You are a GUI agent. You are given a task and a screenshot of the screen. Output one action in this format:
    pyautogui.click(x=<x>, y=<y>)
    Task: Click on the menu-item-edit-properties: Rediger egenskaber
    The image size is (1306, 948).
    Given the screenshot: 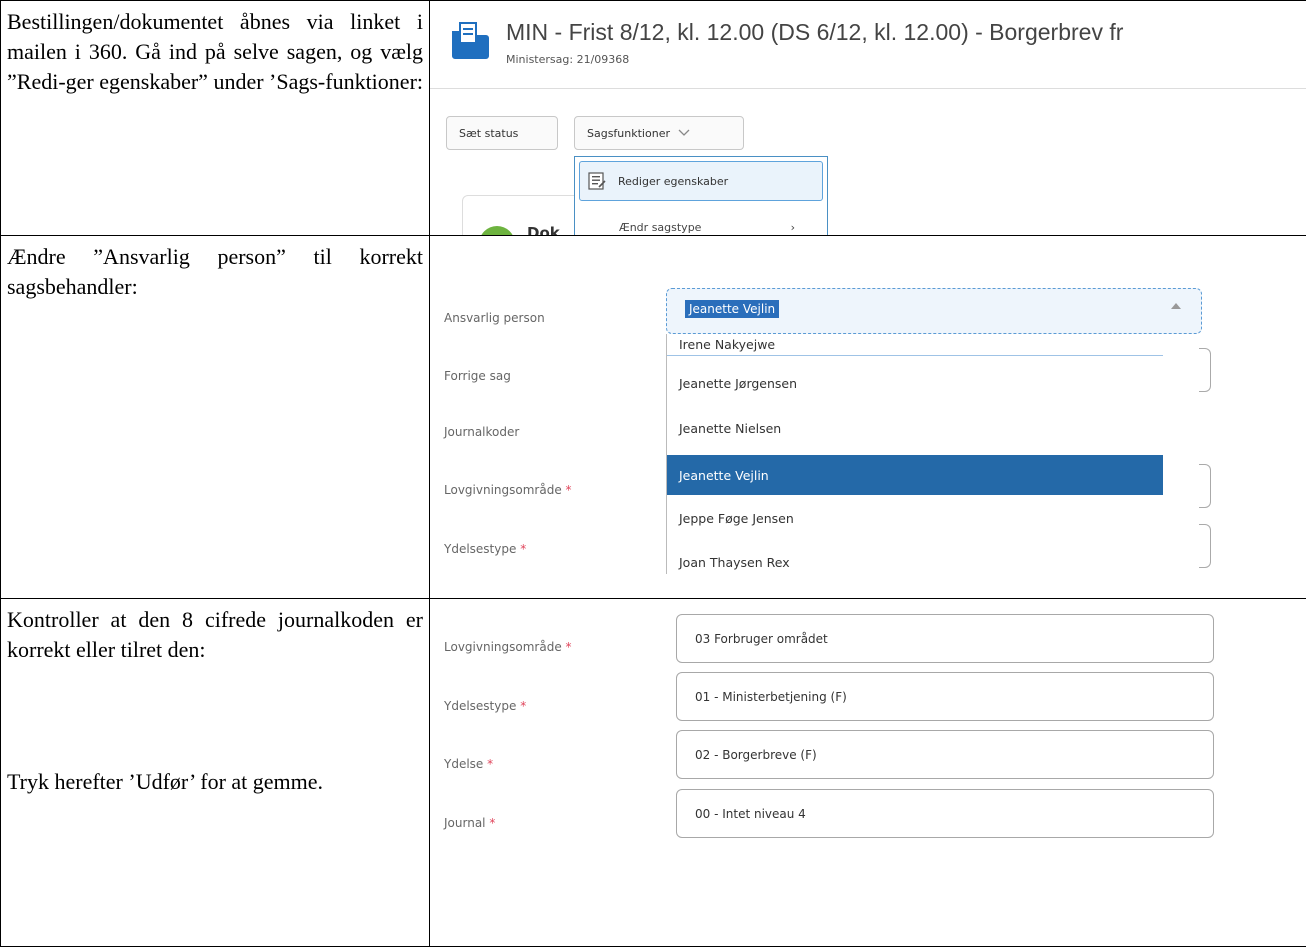 What is the action you would take?
    pyautogui.click(x=701, y=181)
    